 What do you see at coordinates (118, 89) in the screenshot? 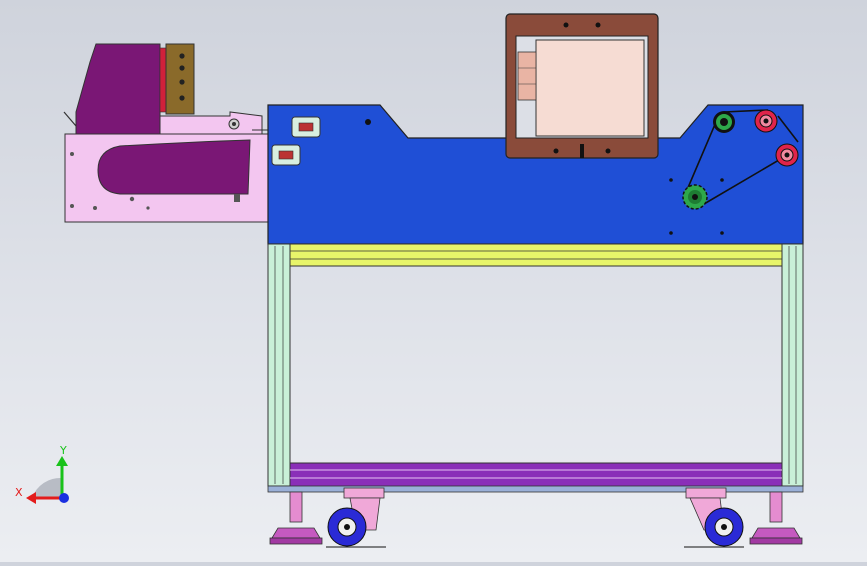
I see `feeder-hood` at bounding box center [118, 89].